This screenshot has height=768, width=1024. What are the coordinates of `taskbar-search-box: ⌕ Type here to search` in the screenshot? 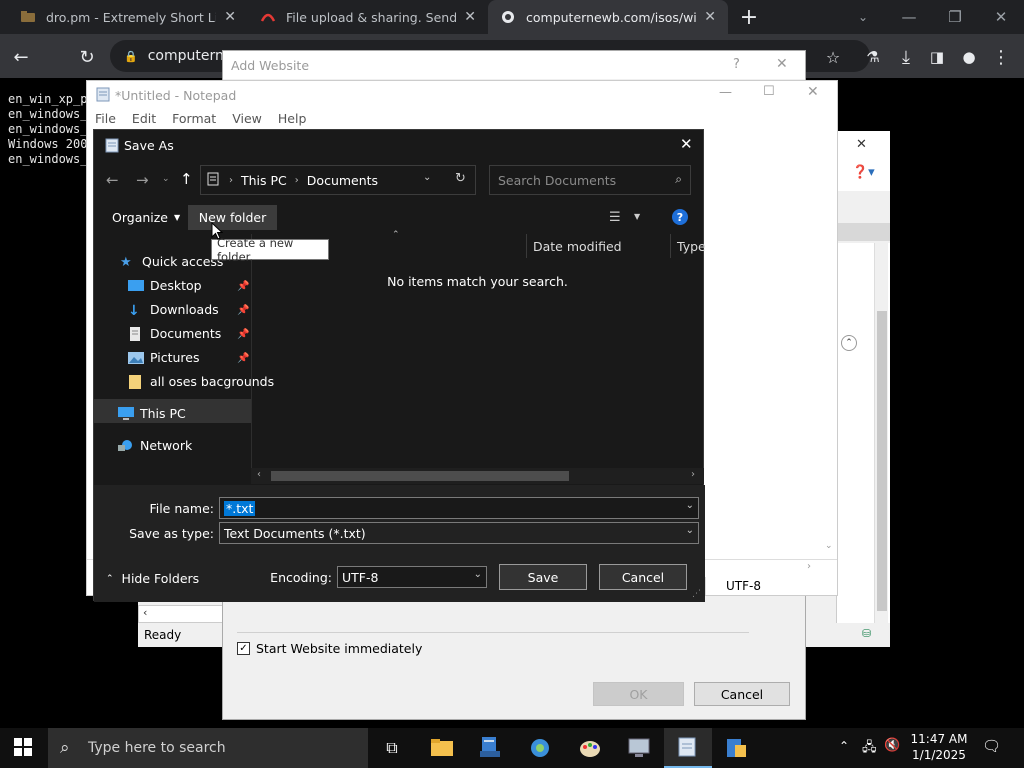 It's located at (208, 748).